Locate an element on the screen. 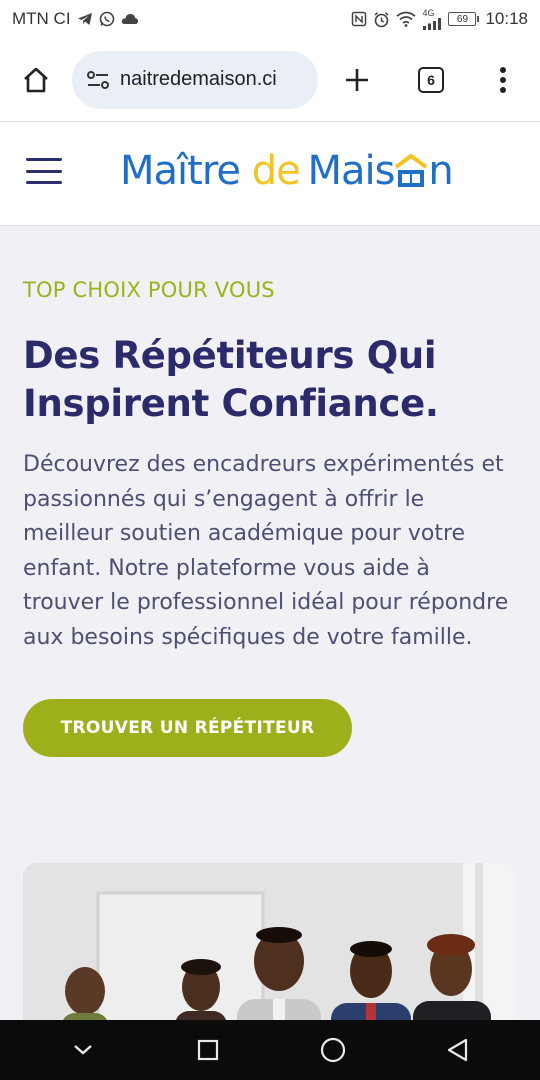  status-right: 4G 69 10:18 is located at coordinates (439, 18).